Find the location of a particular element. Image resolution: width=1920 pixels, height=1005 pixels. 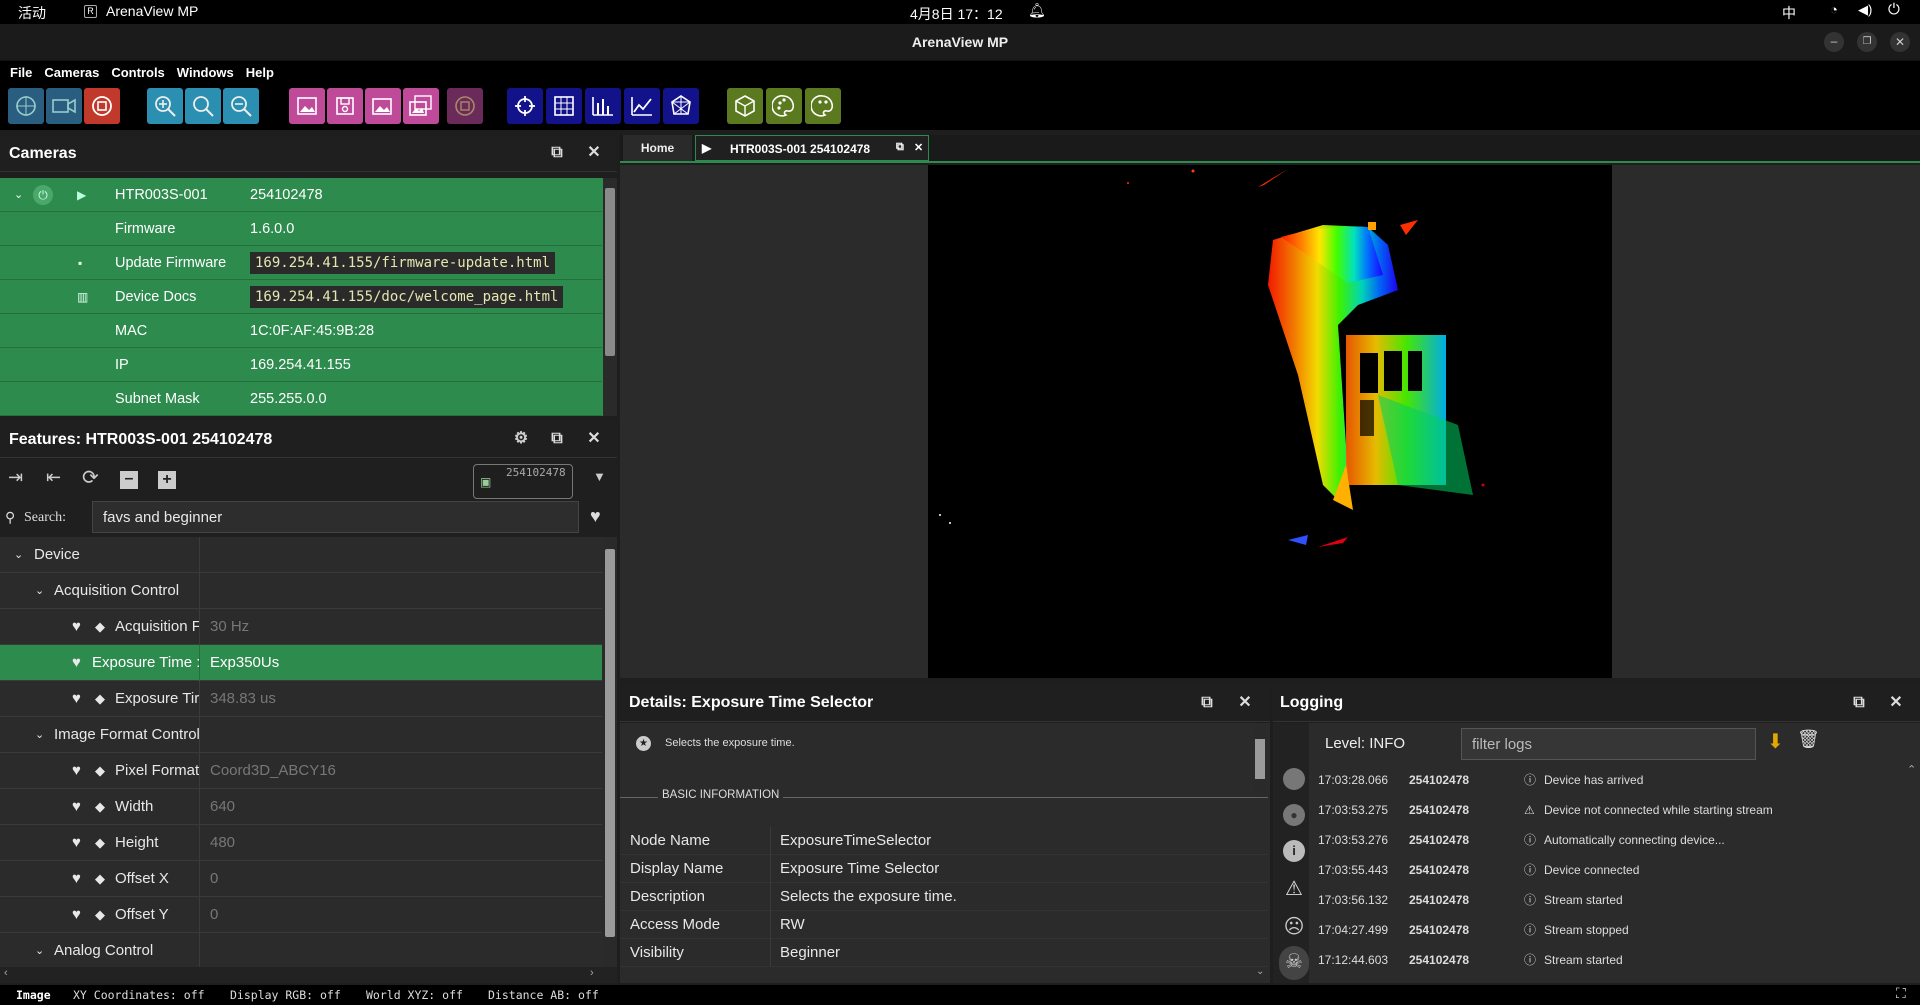

menu-windows: Windows is located at coordinates (200, 73).